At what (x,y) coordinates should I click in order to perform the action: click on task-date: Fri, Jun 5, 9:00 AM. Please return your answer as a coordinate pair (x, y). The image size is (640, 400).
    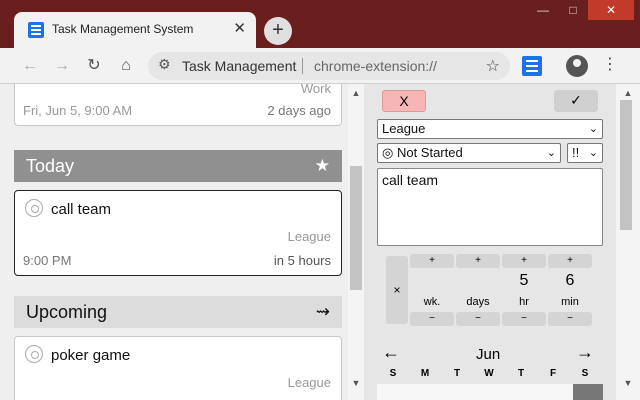
    Looking at the image, I should click on (78, 110).